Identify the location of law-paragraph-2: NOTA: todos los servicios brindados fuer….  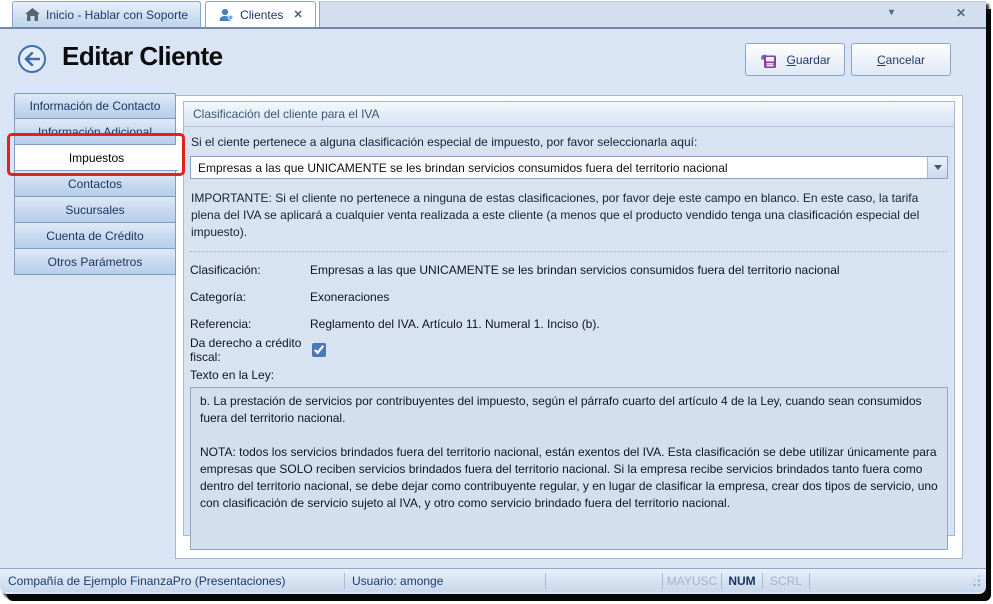
(569, 477).